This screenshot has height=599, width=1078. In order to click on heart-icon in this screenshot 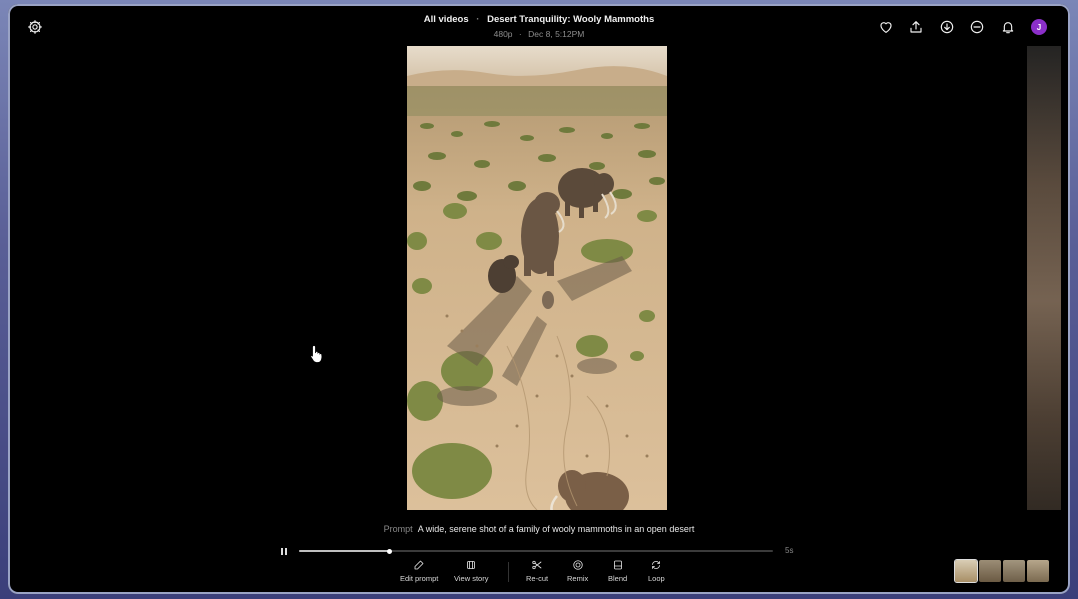, I will do `click(886, 27)`.